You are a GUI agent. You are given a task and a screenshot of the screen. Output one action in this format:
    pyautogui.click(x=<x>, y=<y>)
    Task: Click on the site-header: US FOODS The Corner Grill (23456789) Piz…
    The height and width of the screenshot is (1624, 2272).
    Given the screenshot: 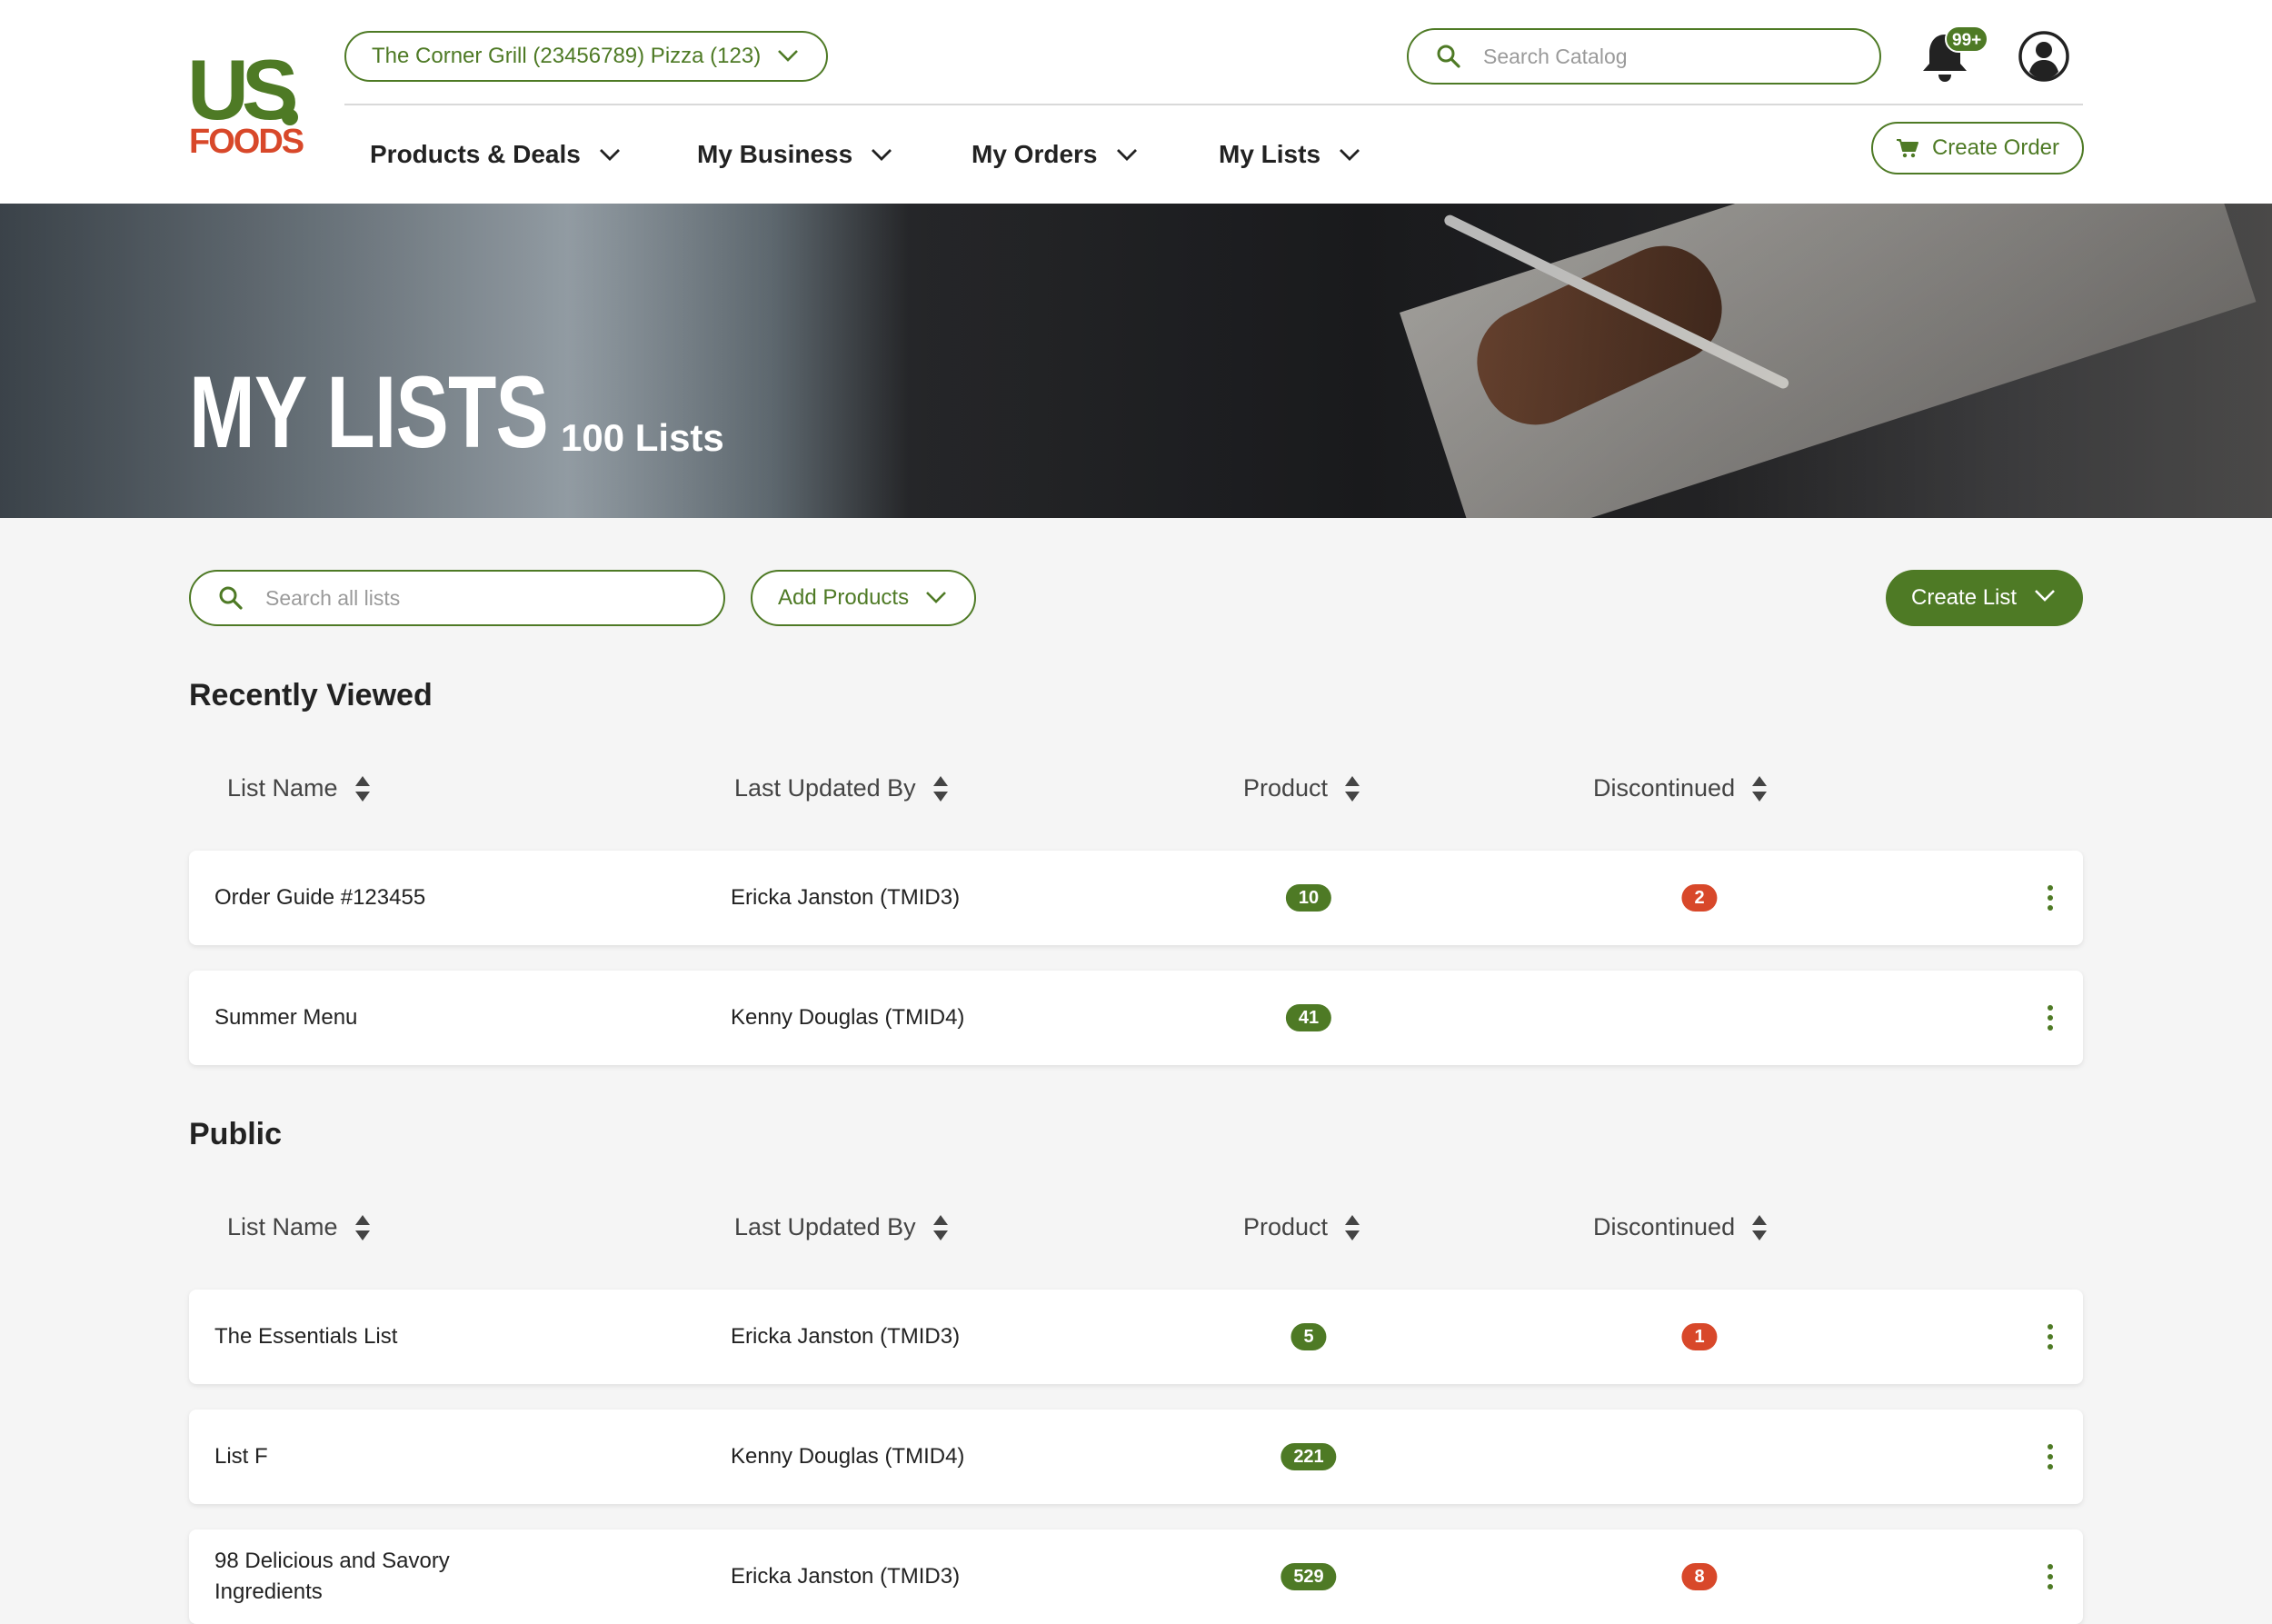 What is the action you would take?
    pyautogui.click(x=1136, y=102)
    